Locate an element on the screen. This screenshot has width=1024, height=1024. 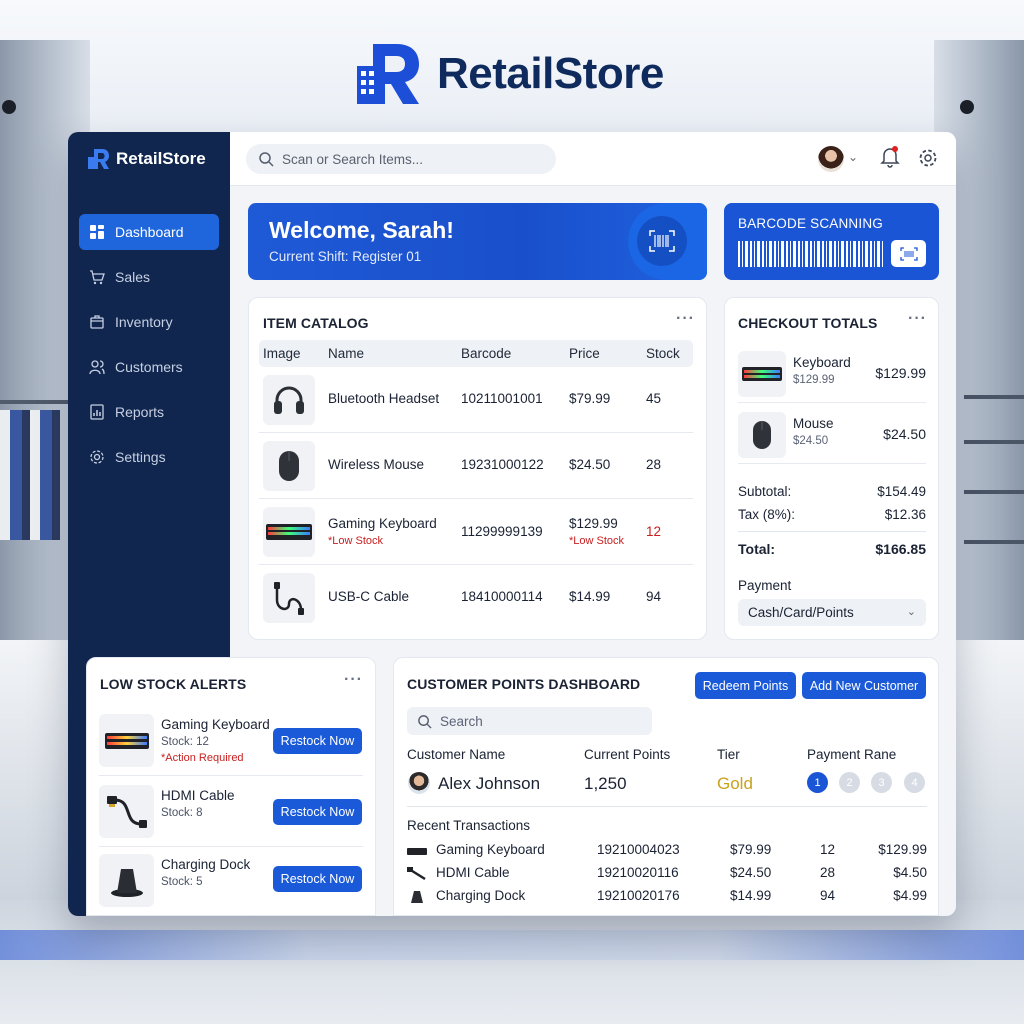
sidebar-item-customers: Customers is located at coordinates (149, 367).